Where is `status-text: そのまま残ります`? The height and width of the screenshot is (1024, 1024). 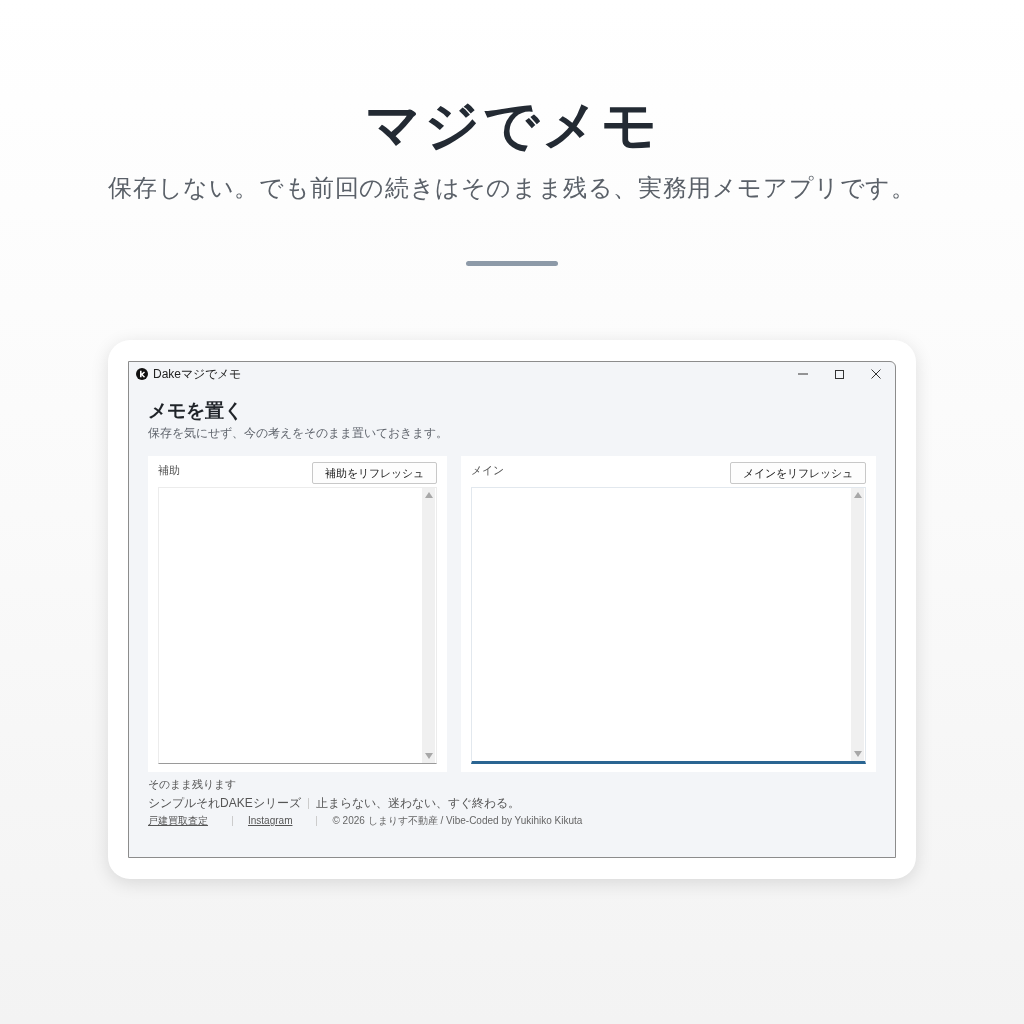 status-text: そのまま残ります is located at coordinates (192, 784).